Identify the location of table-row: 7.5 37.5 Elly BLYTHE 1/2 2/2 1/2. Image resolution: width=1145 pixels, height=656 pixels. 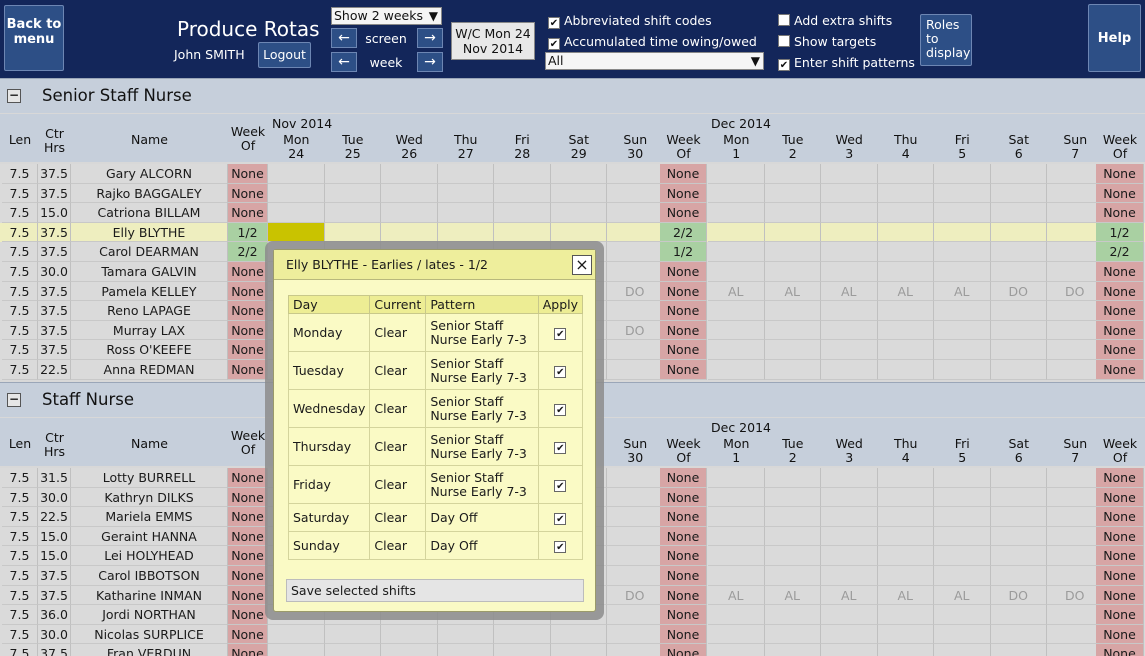
(572, 232).